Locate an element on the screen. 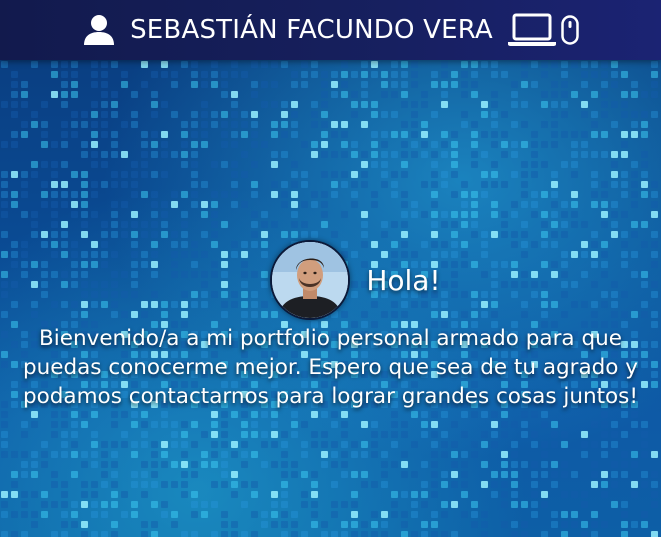  user-icon is located at coordinates (99, 30).